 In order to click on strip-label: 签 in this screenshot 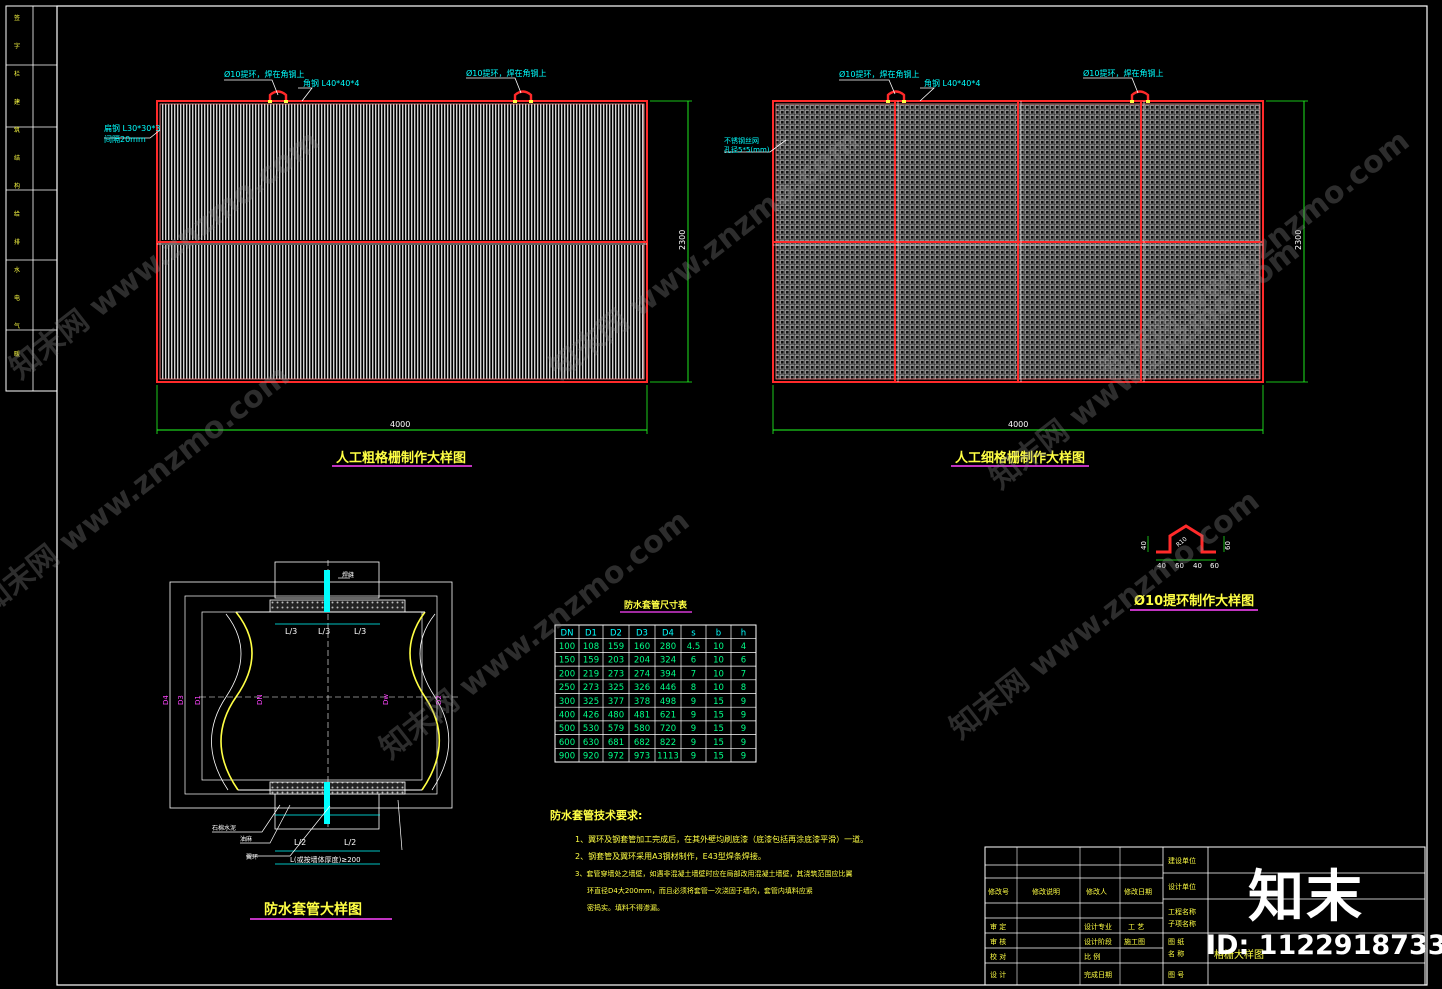, I will do `click(17, 18)`.